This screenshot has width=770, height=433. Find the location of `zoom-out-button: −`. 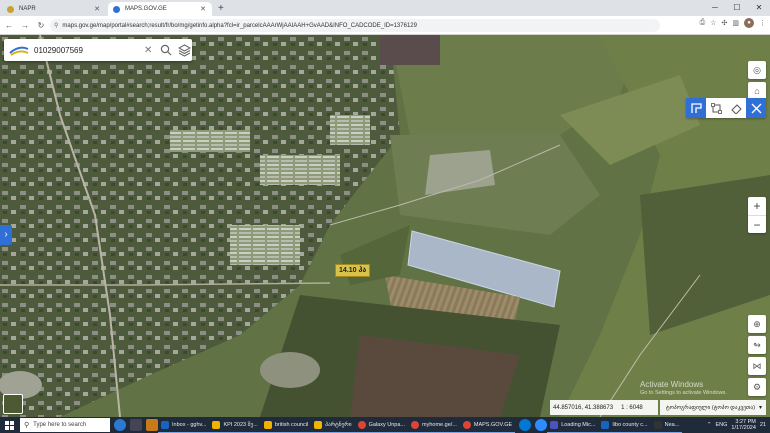

zoom-out-button: − is located at coordinates (757, 224).